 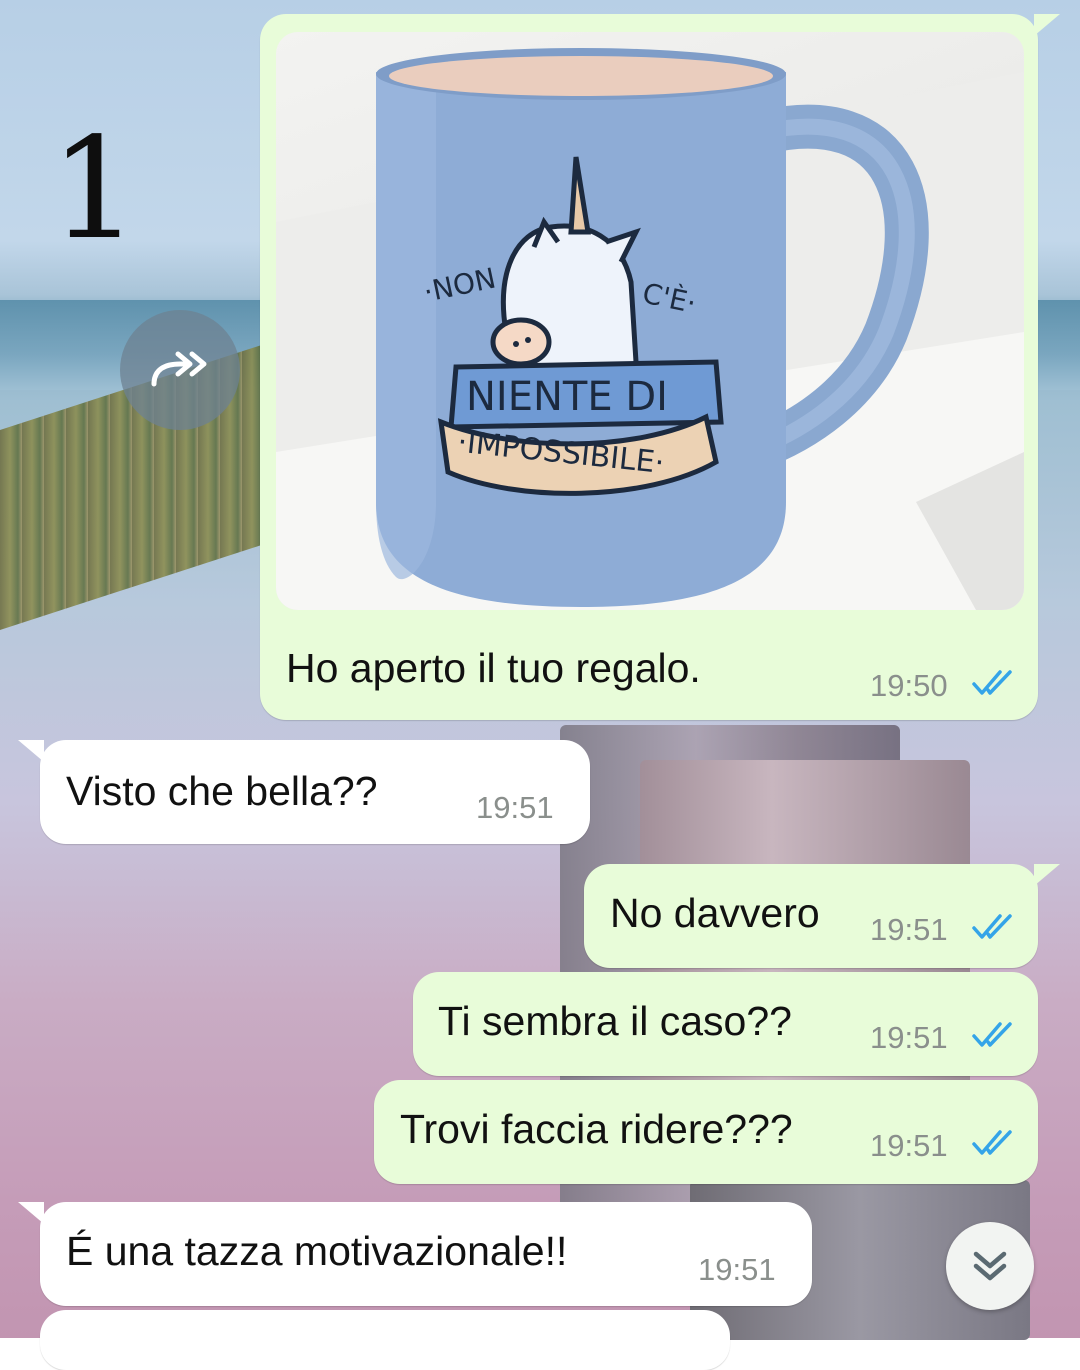 What do you see at coordinates (596, 1129) in the screenshot?
I see `message-text: Trovi faccia ridere???` at bounding box center [596, 1129].